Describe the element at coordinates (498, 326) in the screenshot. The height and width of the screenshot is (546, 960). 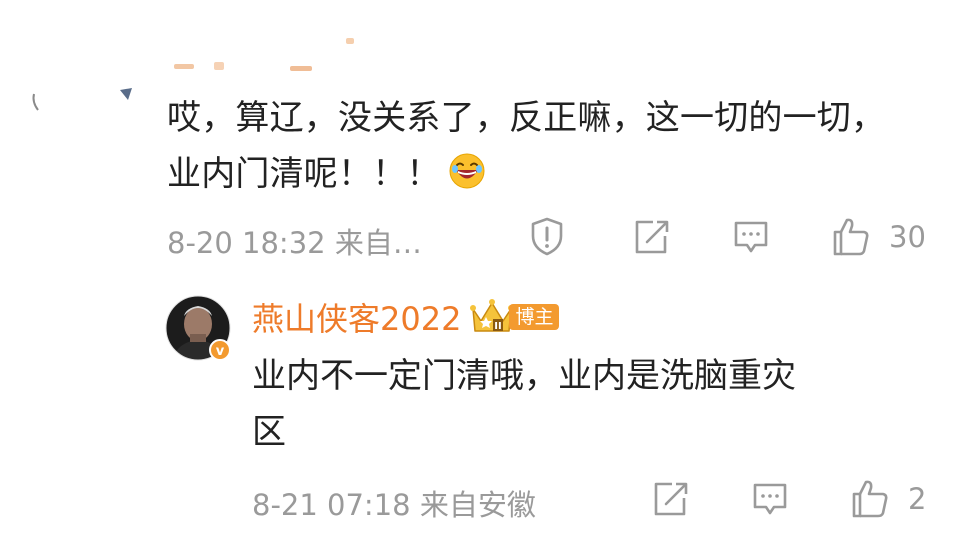
I see `svg-text: II` at that location.